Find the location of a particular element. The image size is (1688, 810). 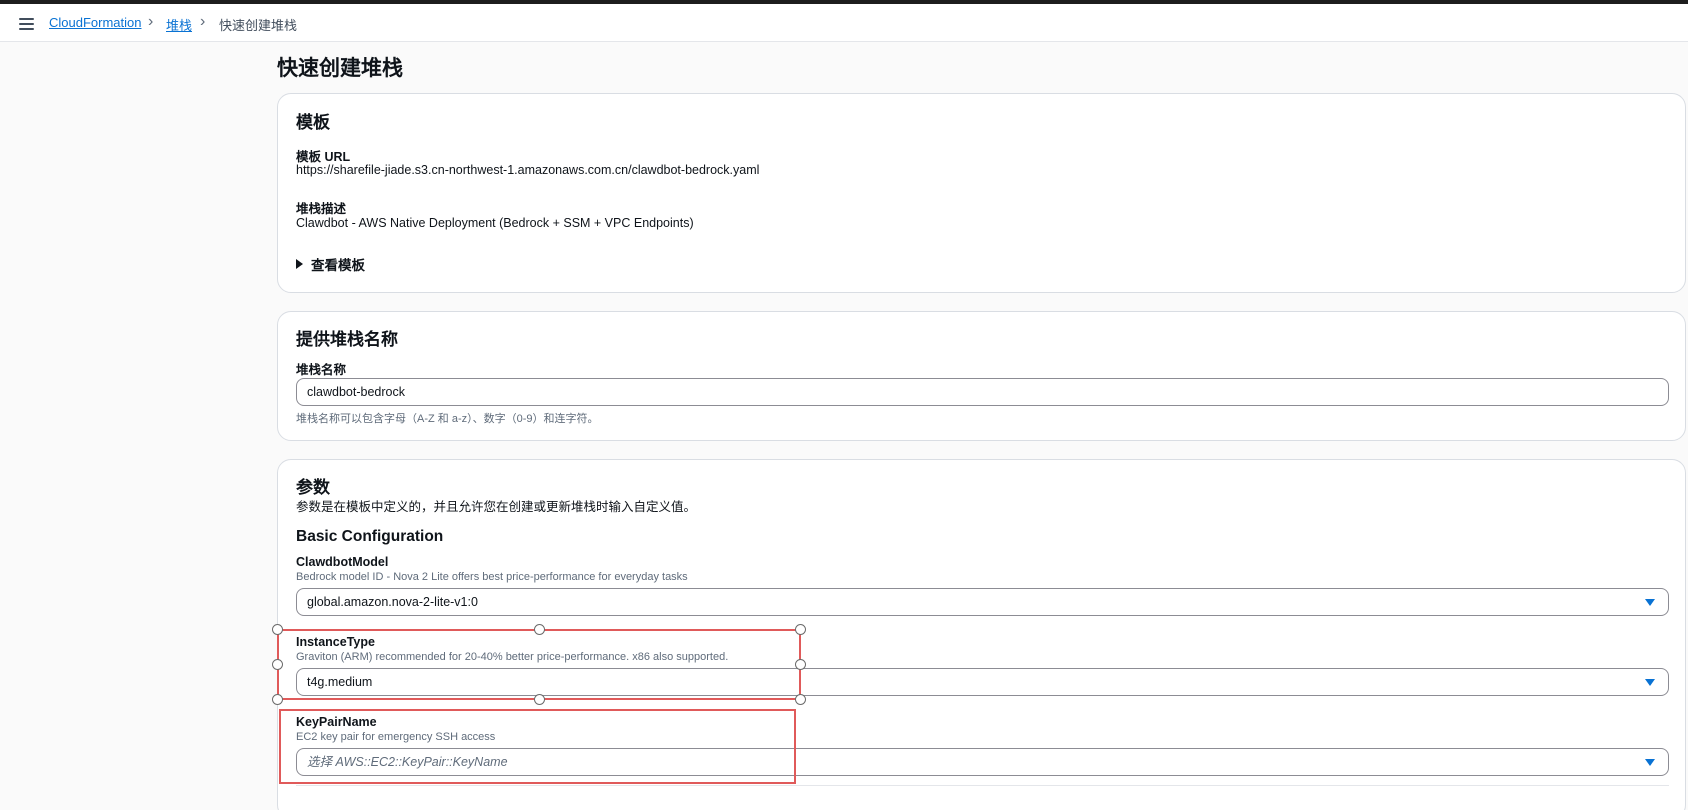

template-panel-heading: 模板 is located at coordinates (313, 122).